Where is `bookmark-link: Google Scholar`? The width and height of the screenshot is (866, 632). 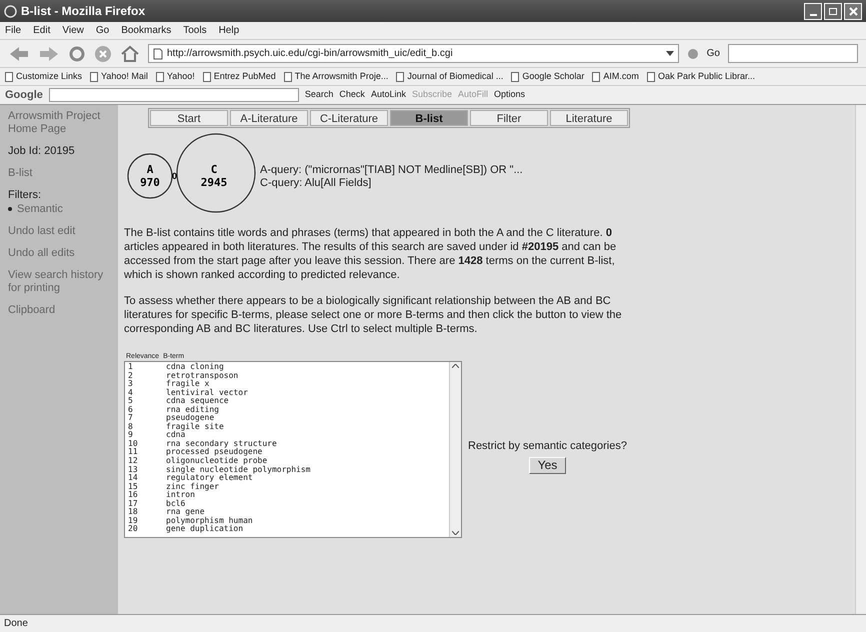 bookmark-link: Google Scholar is located at coordinates (547, 77).